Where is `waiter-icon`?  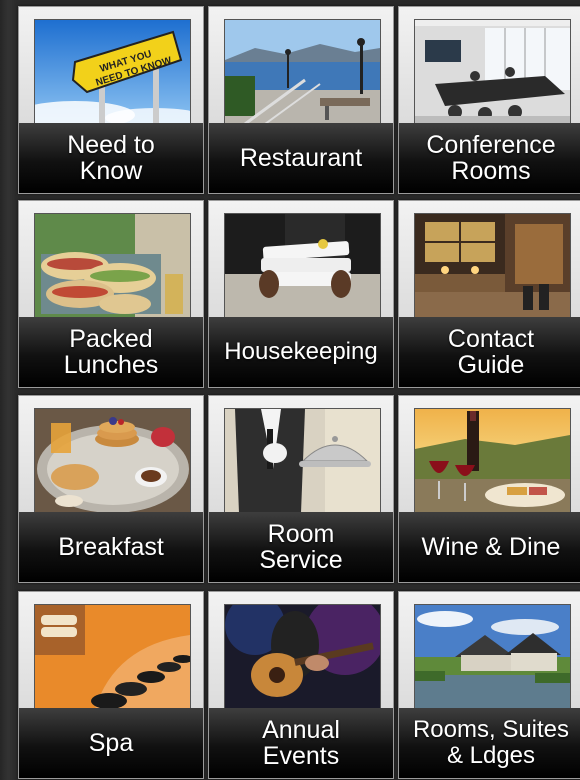
waiter-icon is located at coordinates (302, 461).